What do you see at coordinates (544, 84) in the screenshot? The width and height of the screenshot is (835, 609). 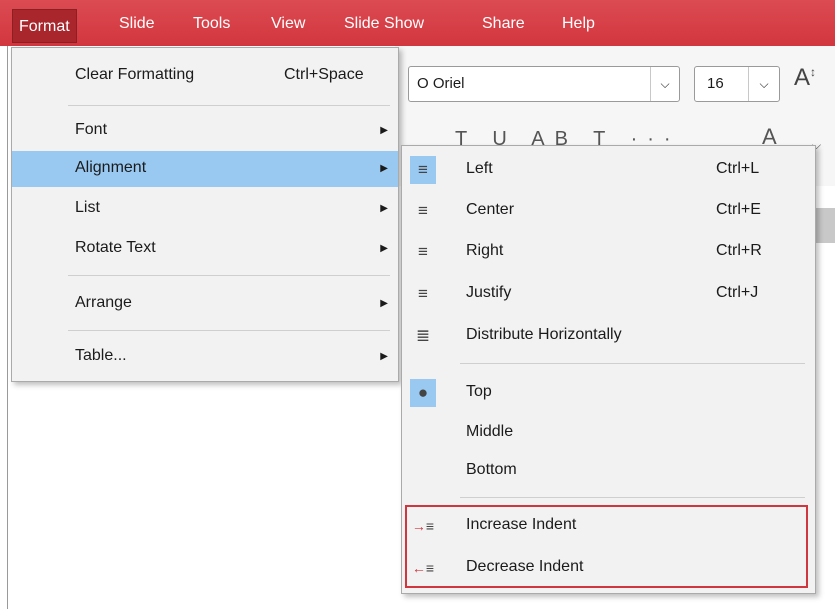 I see `font-name-combobox: O Oriel ⌵` at bounding box center [544, 84].